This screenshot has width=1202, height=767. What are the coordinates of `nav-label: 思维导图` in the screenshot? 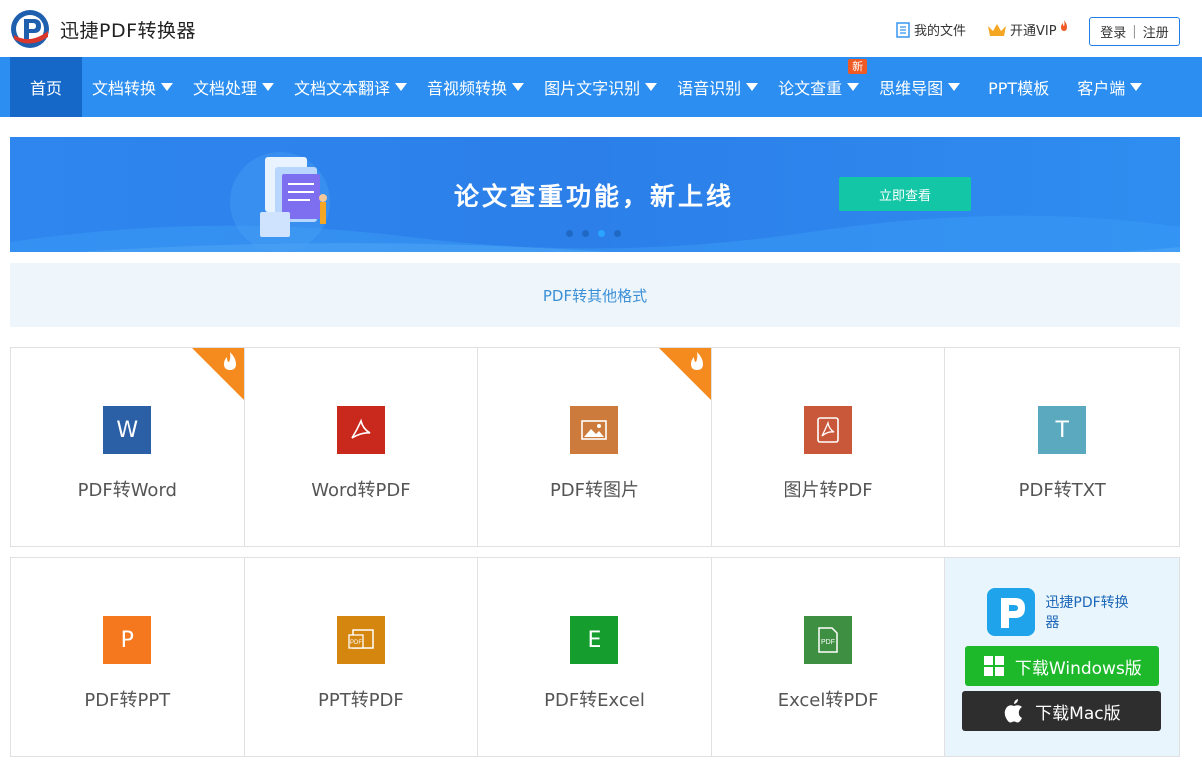 It's located at (911, 88).